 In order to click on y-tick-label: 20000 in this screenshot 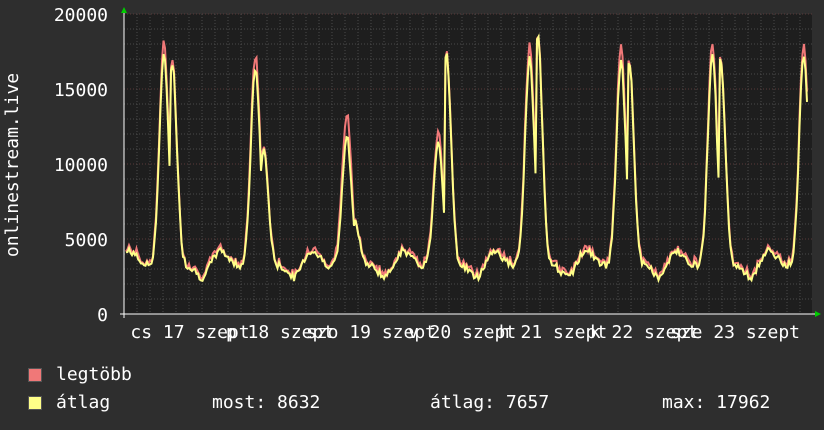, I will do `click(81, 15)`.